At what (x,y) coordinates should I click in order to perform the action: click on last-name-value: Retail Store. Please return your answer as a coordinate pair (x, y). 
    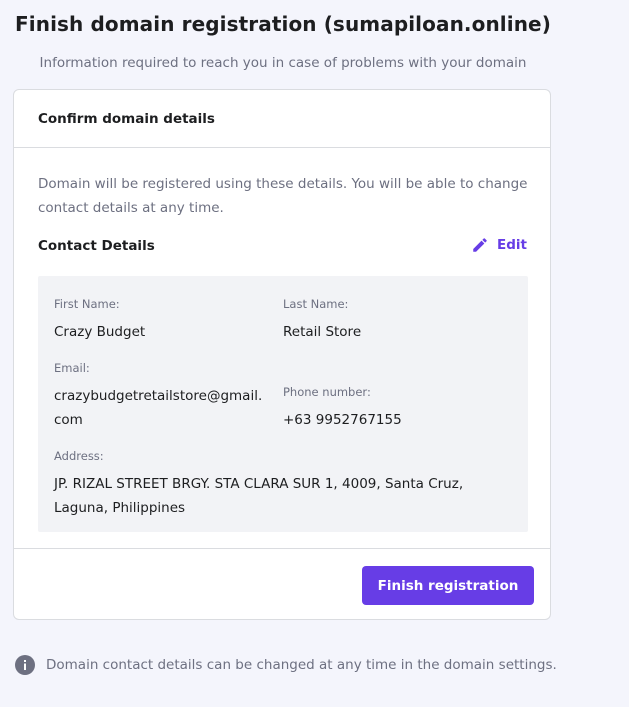
    Looking at the image, I should click on (322, 332).